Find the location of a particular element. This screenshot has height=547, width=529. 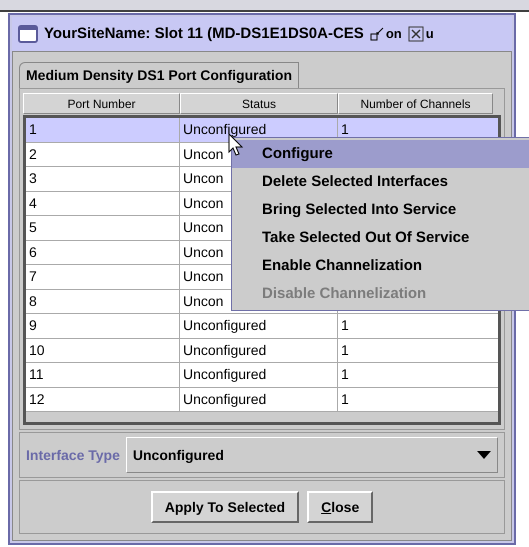

window-icon is located at coordinates (28, 34).